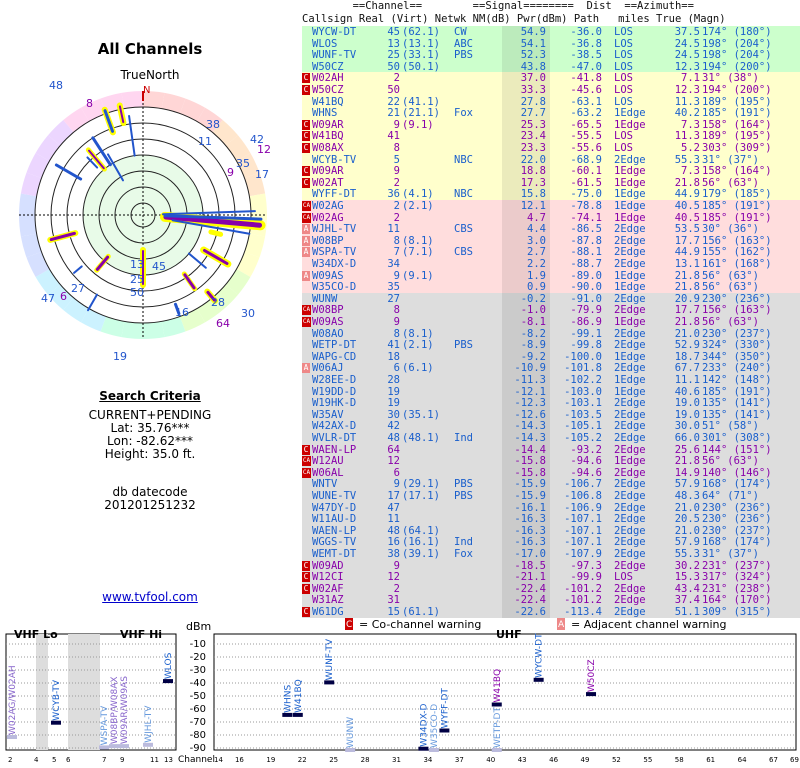 Image resolution: width=800 pixels, height=768 pixels. I want to click on table-row: C W09AR 9 (9.1) 25.3 -65.5 1Edge 7.3 158° (164°), so click(551, 124).